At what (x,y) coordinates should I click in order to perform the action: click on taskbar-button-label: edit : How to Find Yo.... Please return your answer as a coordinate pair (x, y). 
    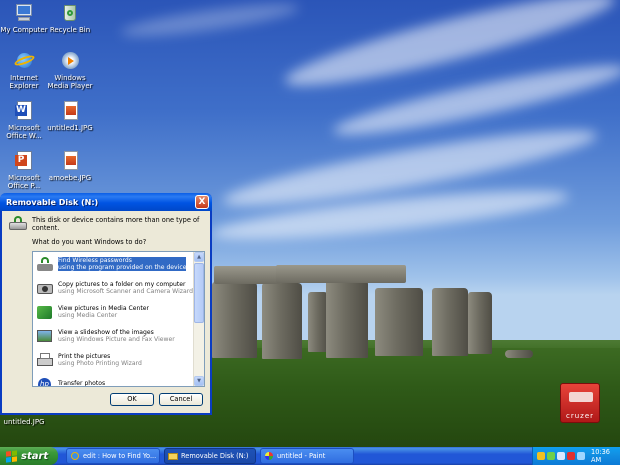
    Looking at the image, I should click on (120, 456).